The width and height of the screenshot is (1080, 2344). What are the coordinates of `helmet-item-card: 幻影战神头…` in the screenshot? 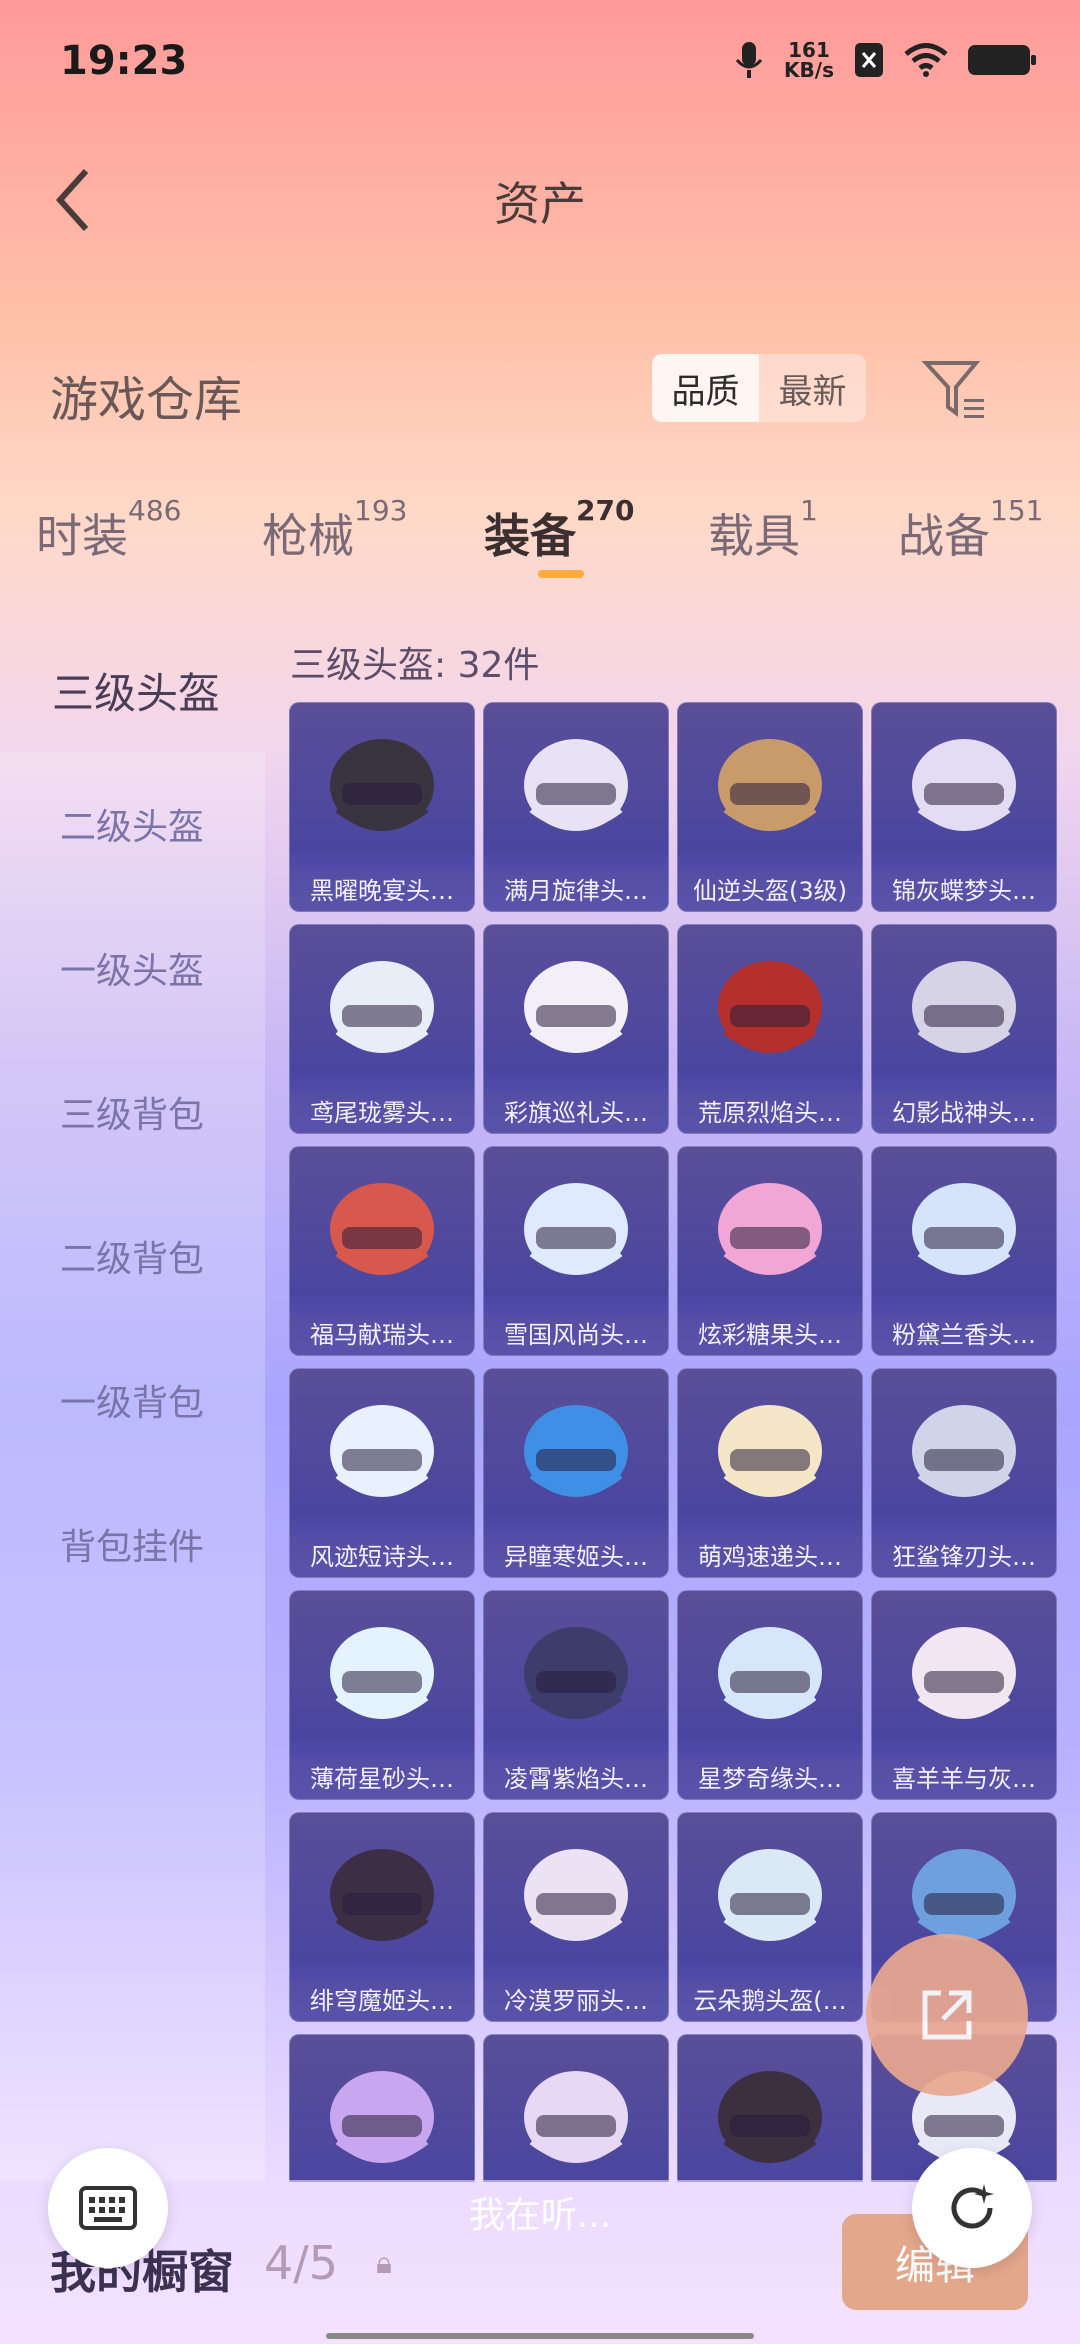 It's located at (964, 1029).